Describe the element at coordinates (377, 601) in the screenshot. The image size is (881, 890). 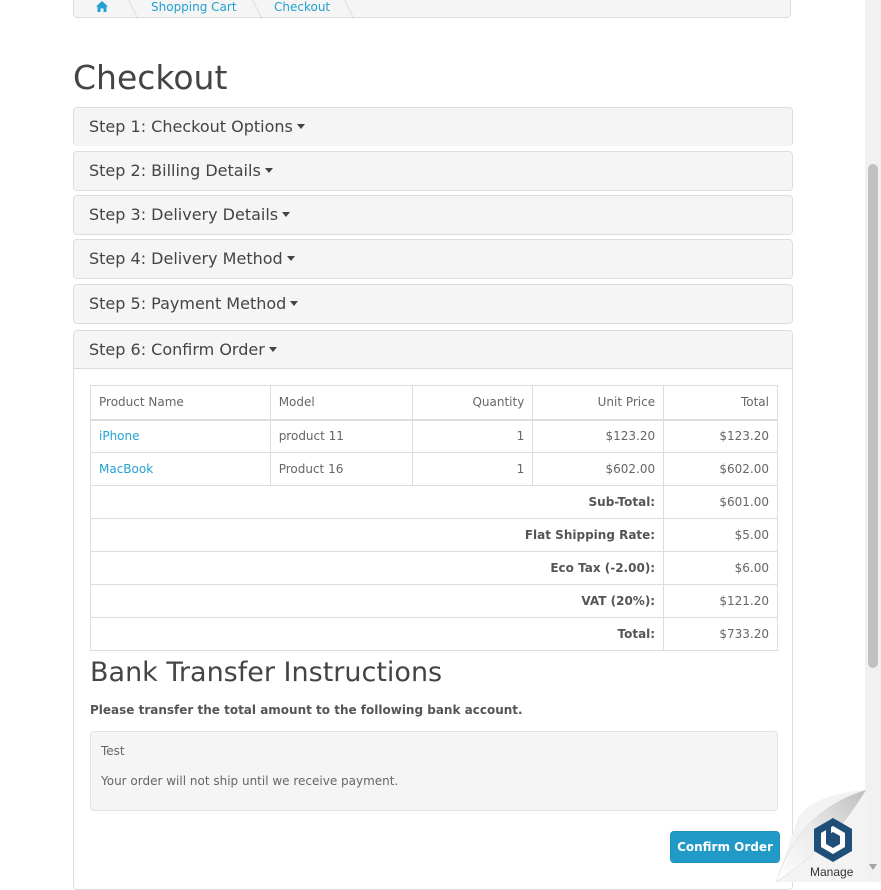
I see `vat-label: VAT (20%):` at that location.